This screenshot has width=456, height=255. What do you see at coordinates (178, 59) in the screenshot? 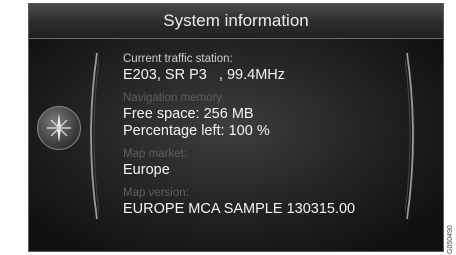
I see `section-label: Current traffic station:` at bounding box center [178, 59].